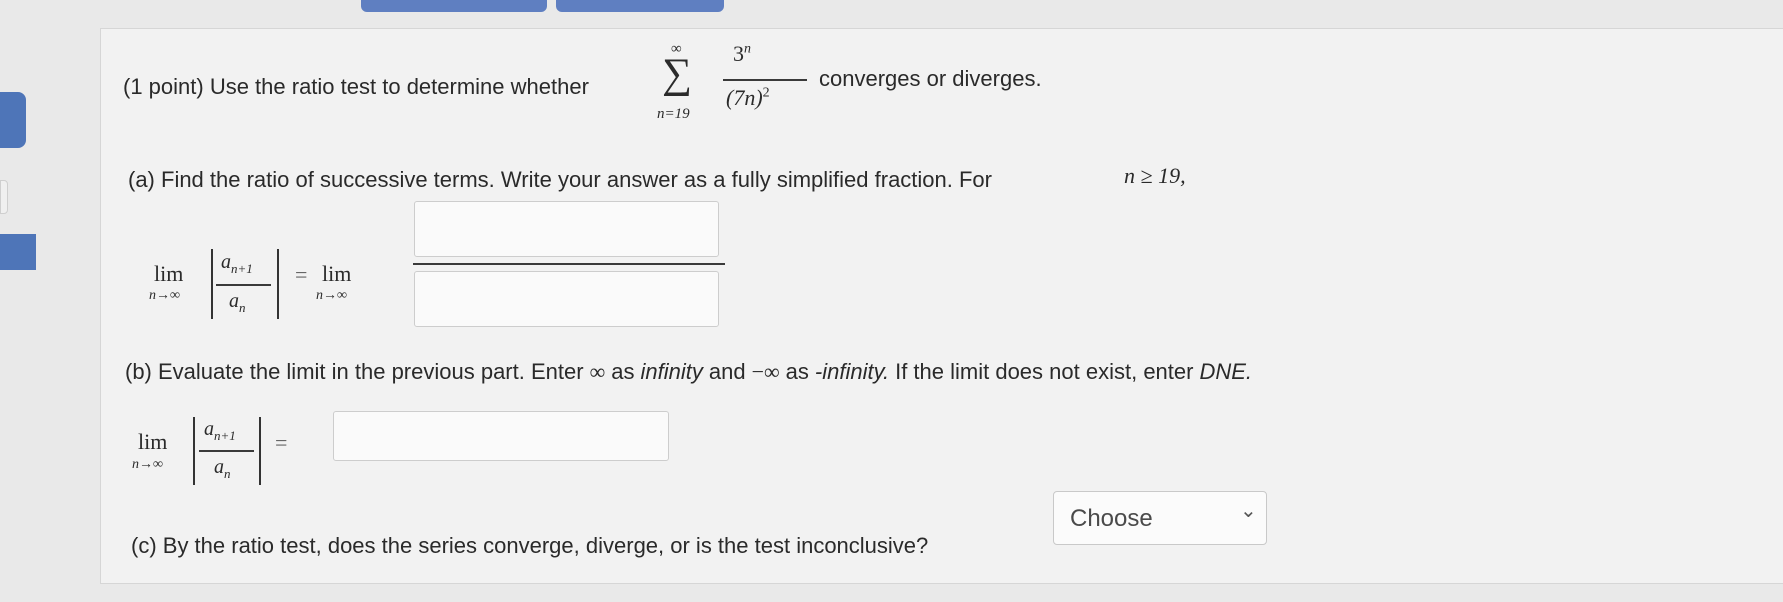  I want to click on part-b-text-and: and, so click(727, 371).